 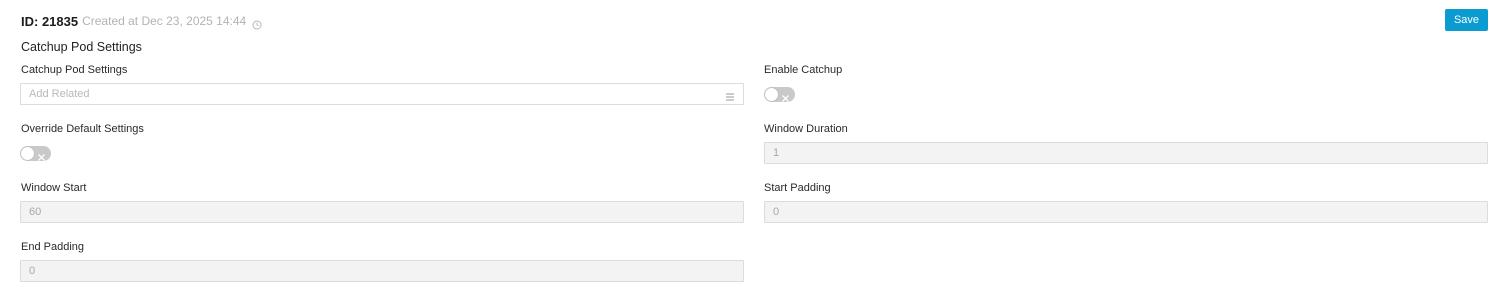 What do you see at coordinates (797, 188) in the screenshot?
I see `start-padding-label: Start Padding` at bounding box center [797, 188].